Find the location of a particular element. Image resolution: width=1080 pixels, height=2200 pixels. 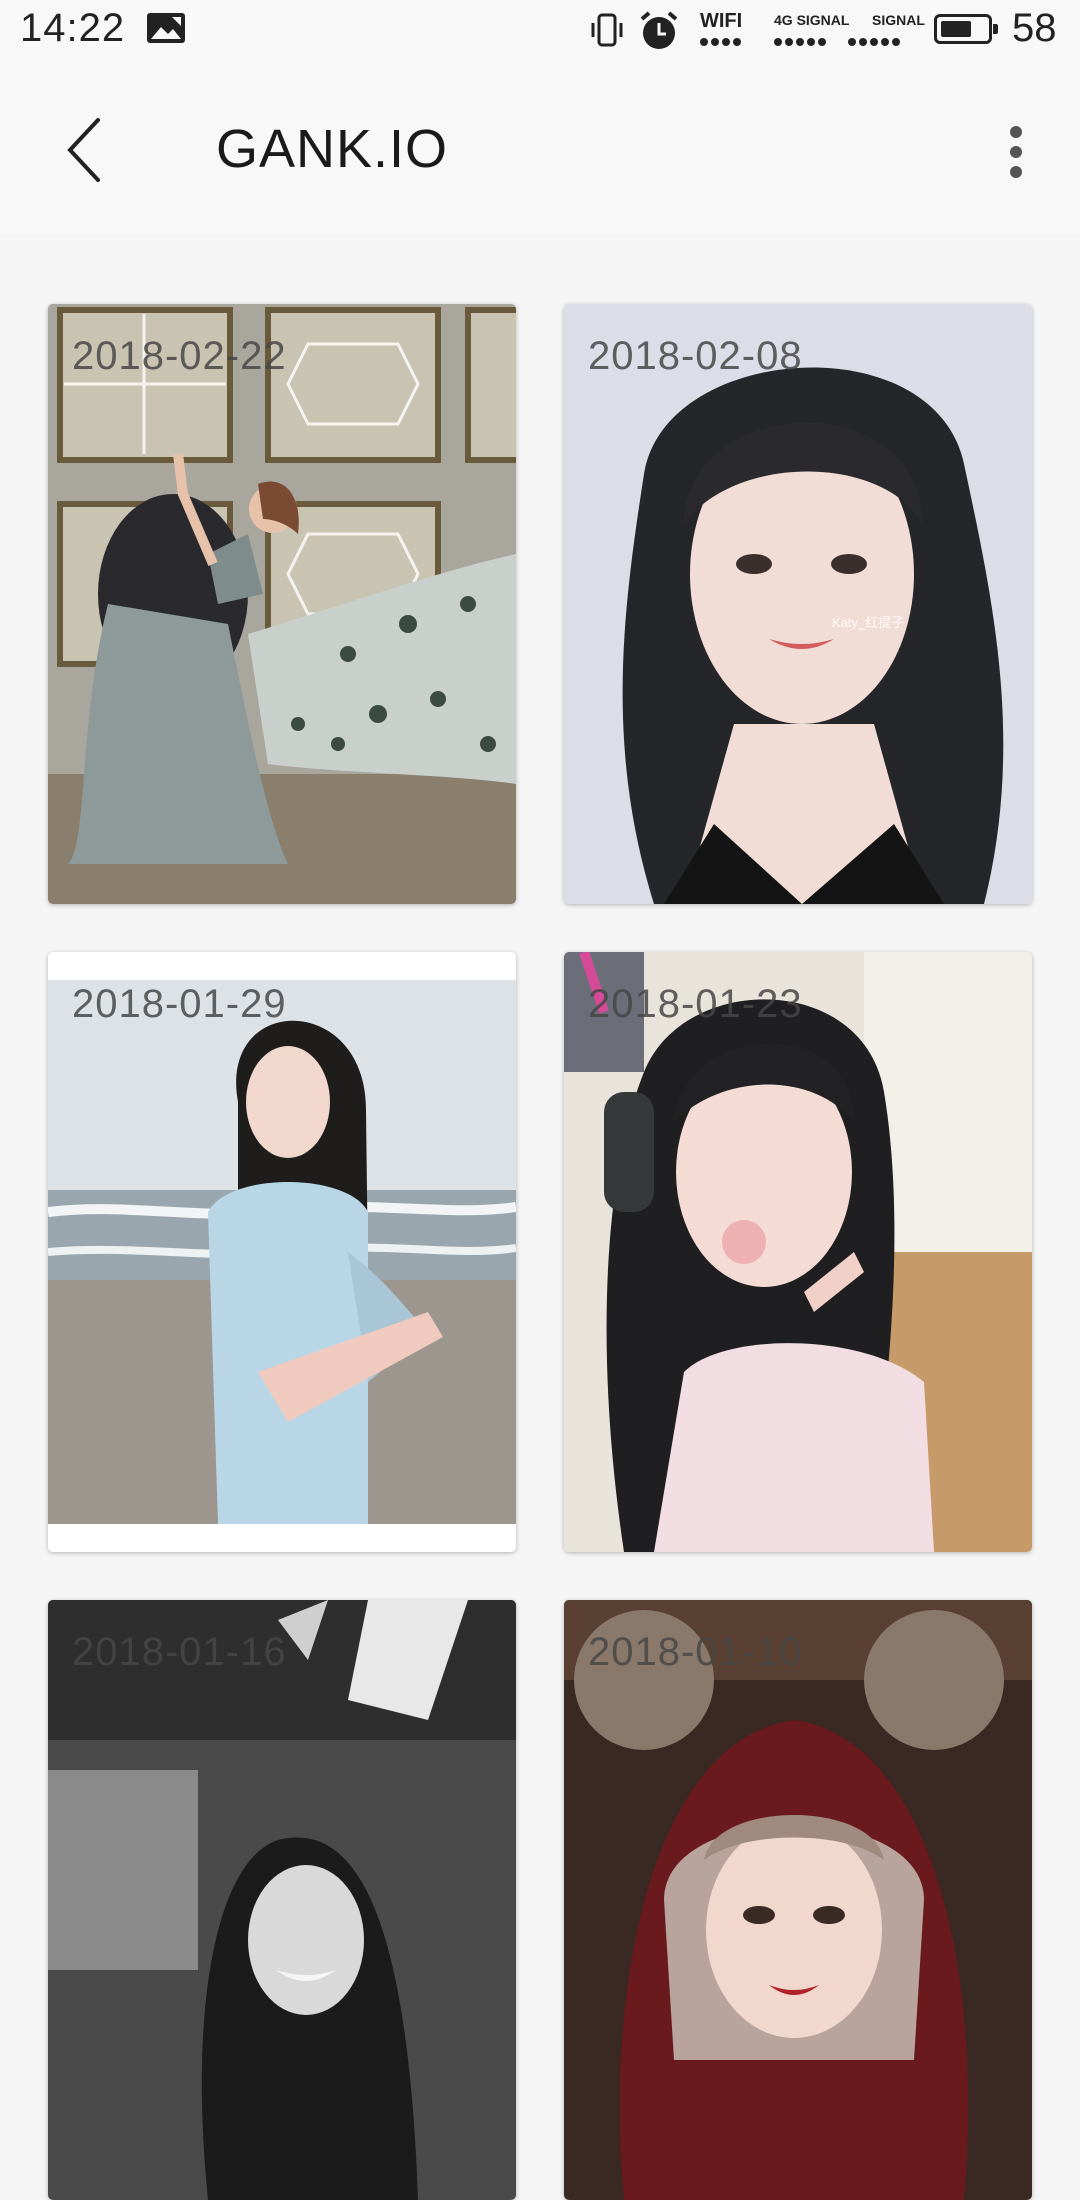

back-arrow-icon is located at coordinates (83, 150).